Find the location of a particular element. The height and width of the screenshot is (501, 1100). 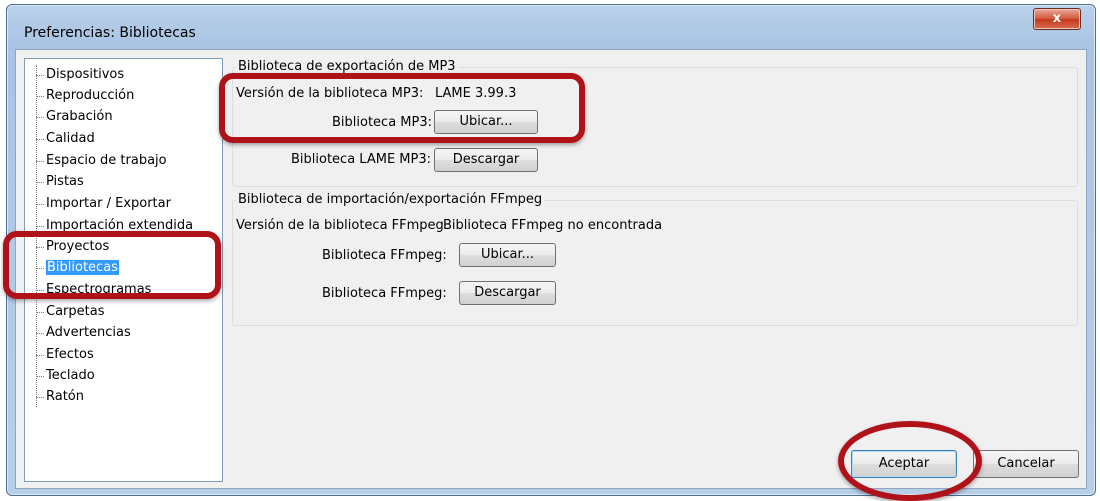

tree-item-label: Dispositivos is located at coordinates (85, 74).